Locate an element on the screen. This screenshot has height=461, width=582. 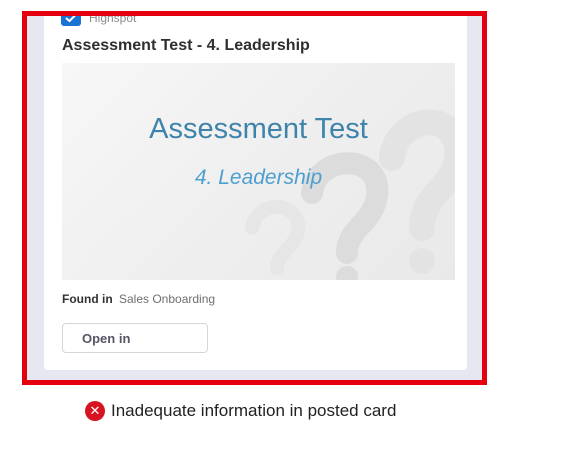
error-x-icon: ✕ is located at coordinates (95, 411).